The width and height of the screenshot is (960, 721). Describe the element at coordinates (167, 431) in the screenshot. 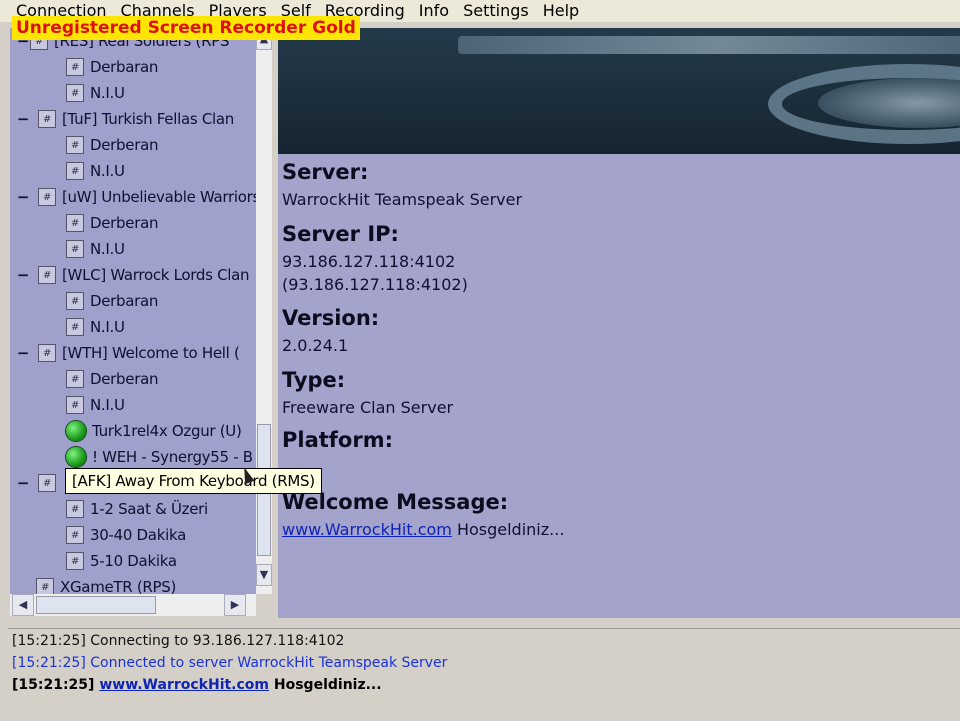

I see `player-label: Turk1rel4x Ozgur (U)` at that location.